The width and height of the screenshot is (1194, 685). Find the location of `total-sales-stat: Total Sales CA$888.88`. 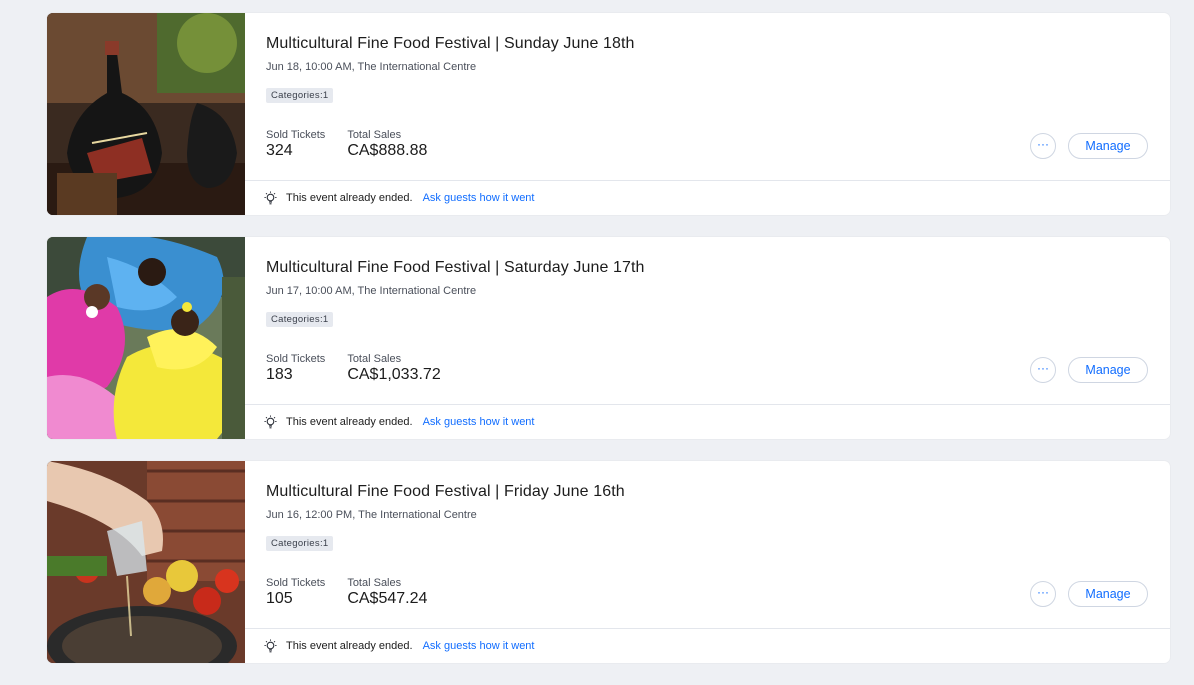

total-sales-stat: Total Sales CA$888.88 is located at coordinates (387, 144).